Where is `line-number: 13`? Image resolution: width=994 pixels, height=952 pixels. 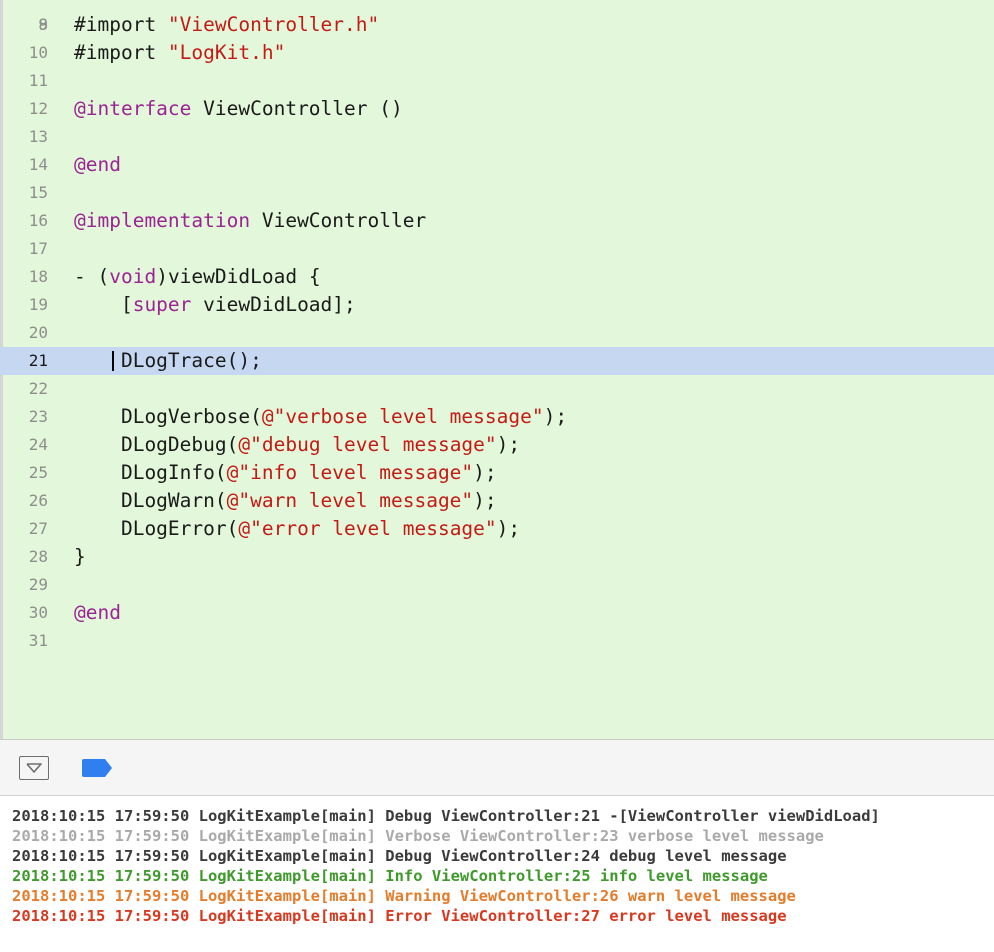 line-number: 13 is located at coordinates (38, 136).